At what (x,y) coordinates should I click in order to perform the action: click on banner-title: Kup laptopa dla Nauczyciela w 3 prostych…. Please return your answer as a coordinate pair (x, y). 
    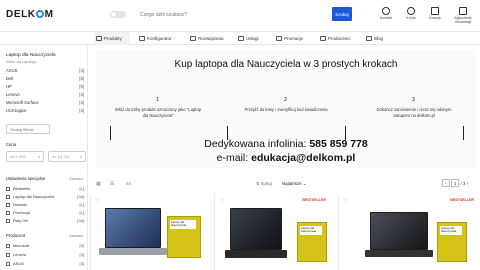
    Looking at the image, I should click on (286, 64).